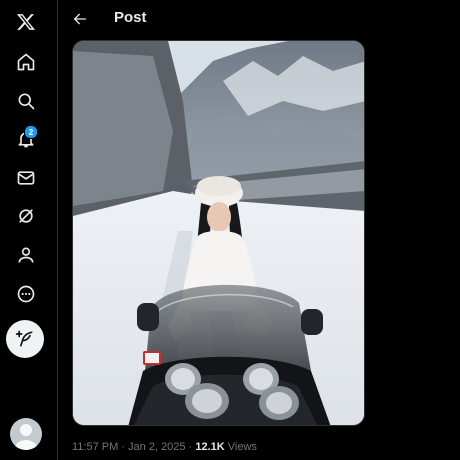  What do you see at coordinates (31, 132) in the screenshot?
I see `notifications-badge: 2` at bounding box center [31, 132].